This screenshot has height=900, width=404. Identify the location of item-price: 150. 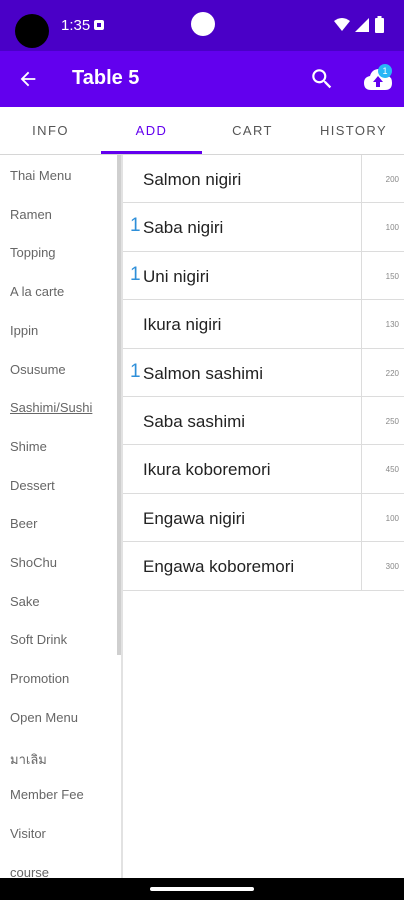
(392, 276).